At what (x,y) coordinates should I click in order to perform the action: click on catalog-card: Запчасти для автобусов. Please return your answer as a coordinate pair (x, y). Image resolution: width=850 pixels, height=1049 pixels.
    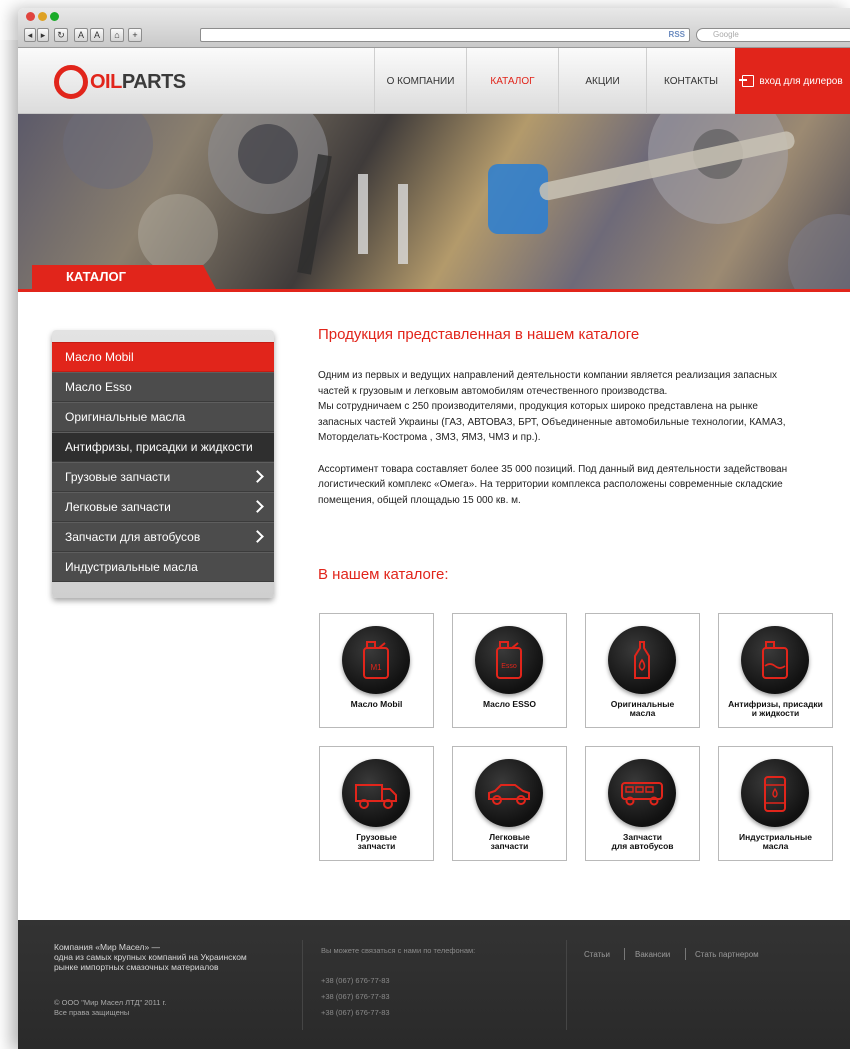
    Looking at the image, I should click on (642, 803).